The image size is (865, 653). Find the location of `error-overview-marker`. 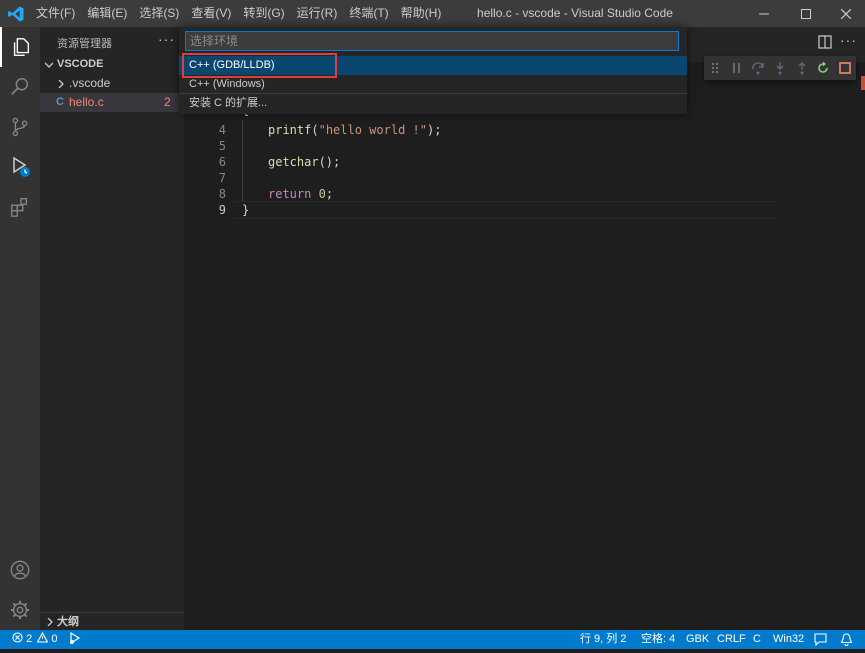

error-overview-marker is located at coordinates (863, 83).